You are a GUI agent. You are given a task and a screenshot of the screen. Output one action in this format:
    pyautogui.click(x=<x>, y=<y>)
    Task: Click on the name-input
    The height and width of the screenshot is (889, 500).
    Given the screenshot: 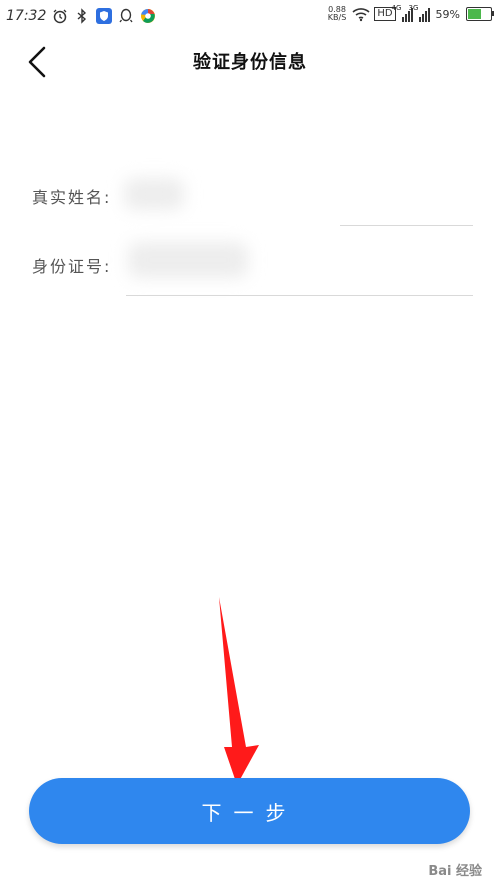 What is the action you would take?
    pyautogui.click(x=295, y=198)
    